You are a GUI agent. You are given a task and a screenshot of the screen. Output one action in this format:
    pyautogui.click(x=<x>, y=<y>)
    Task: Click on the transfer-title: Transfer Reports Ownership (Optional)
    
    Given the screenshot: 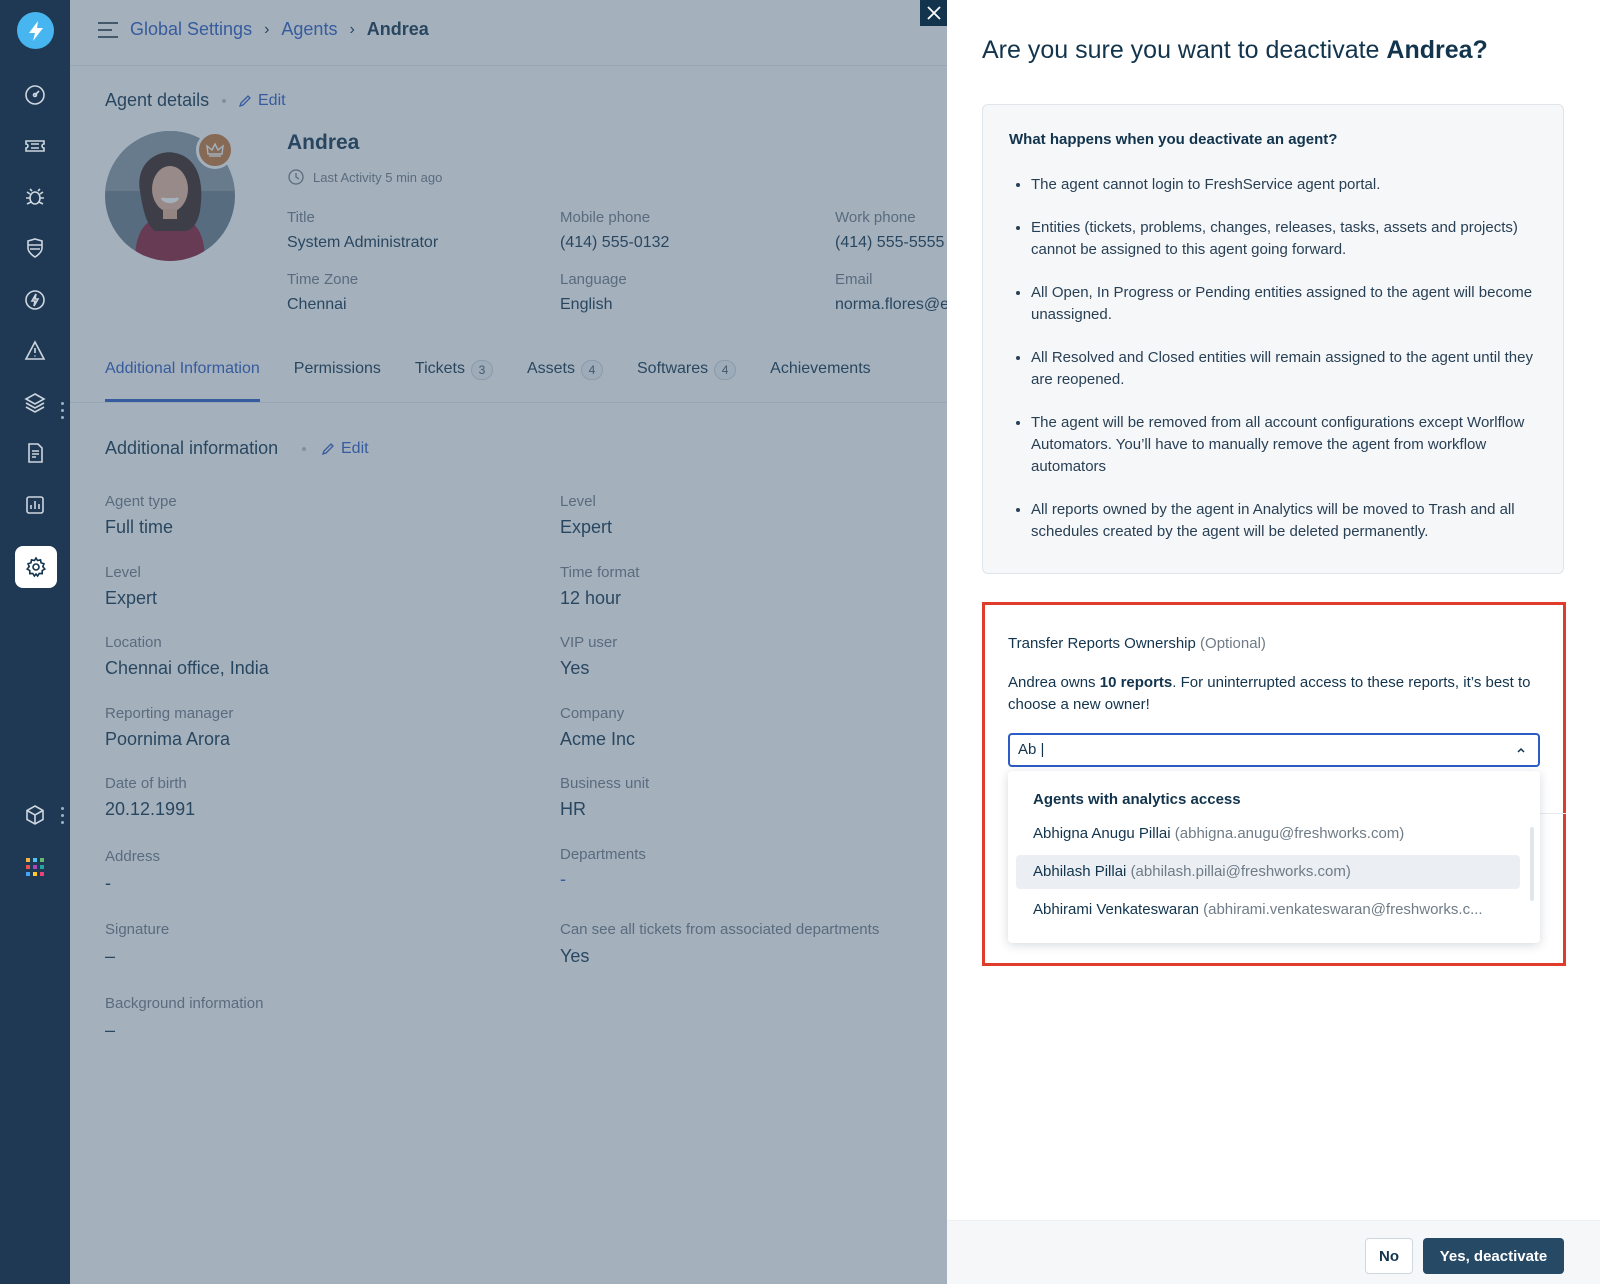 What is the action you would take?
    pyautogui.click(x=1137, y=643)
    